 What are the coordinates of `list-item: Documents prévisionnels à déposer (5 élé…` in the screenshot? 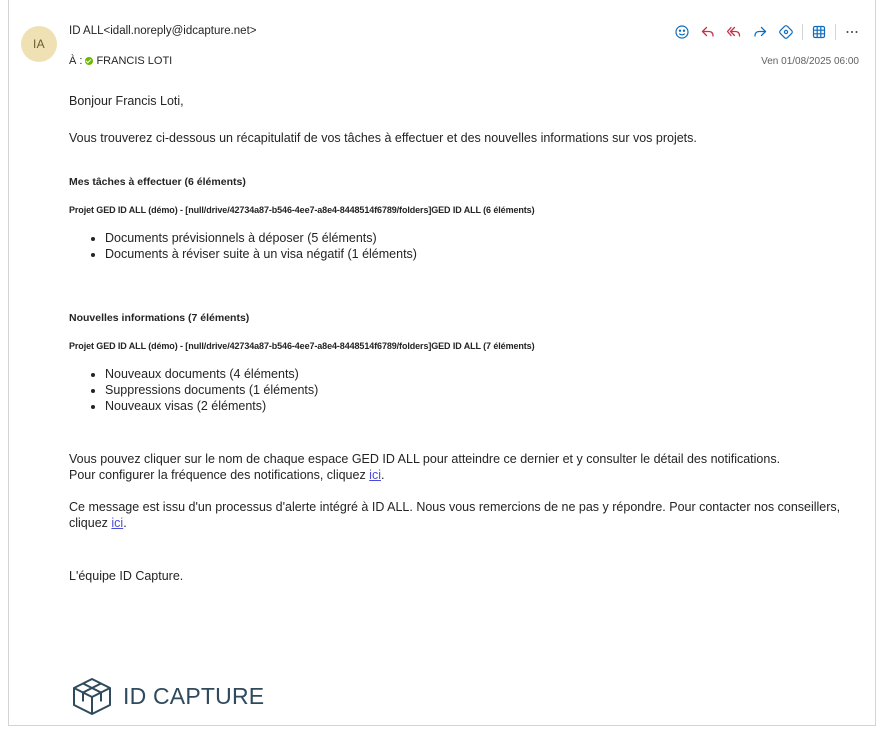 It's located at (487, 238).